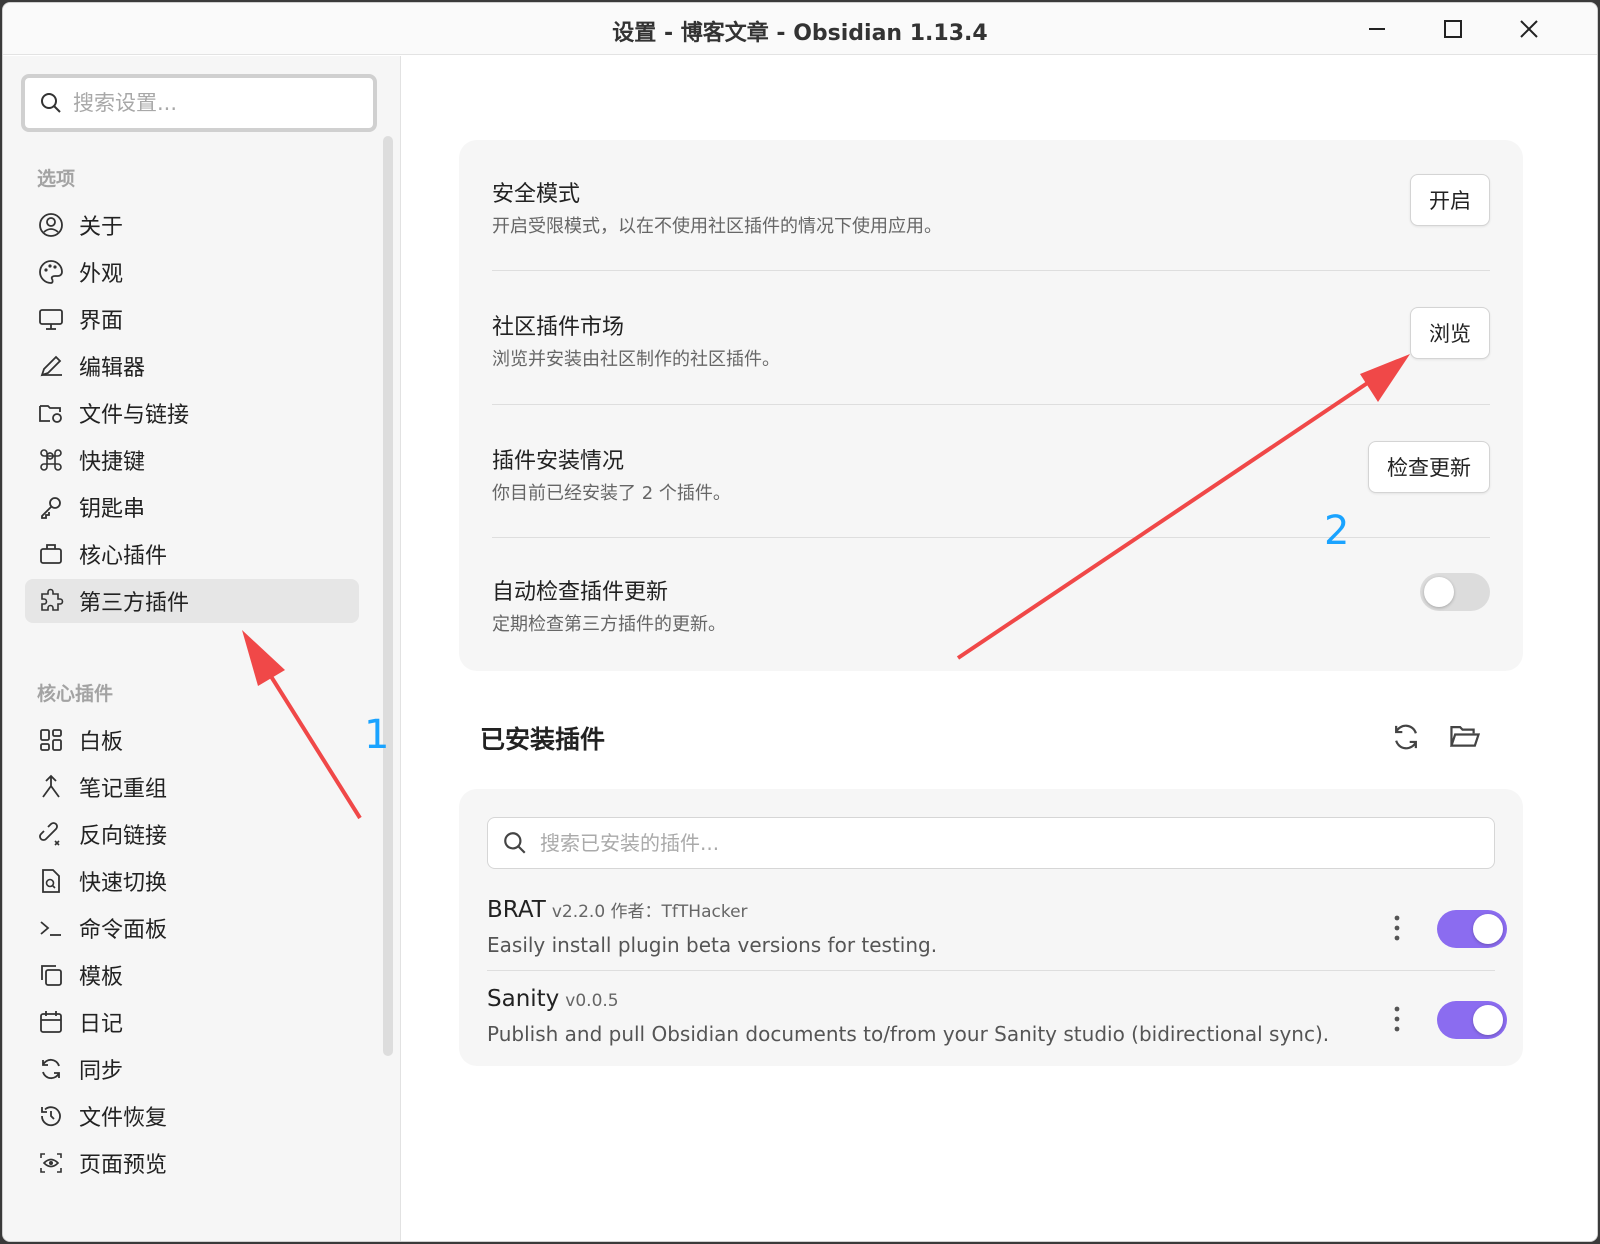 The width and height of the screenshot is (1600, 1244). What do you see at coordinates (101, 977) in the screenshot?
I see `sidebar-item-label: 模板` at bounding box center [101, 977].